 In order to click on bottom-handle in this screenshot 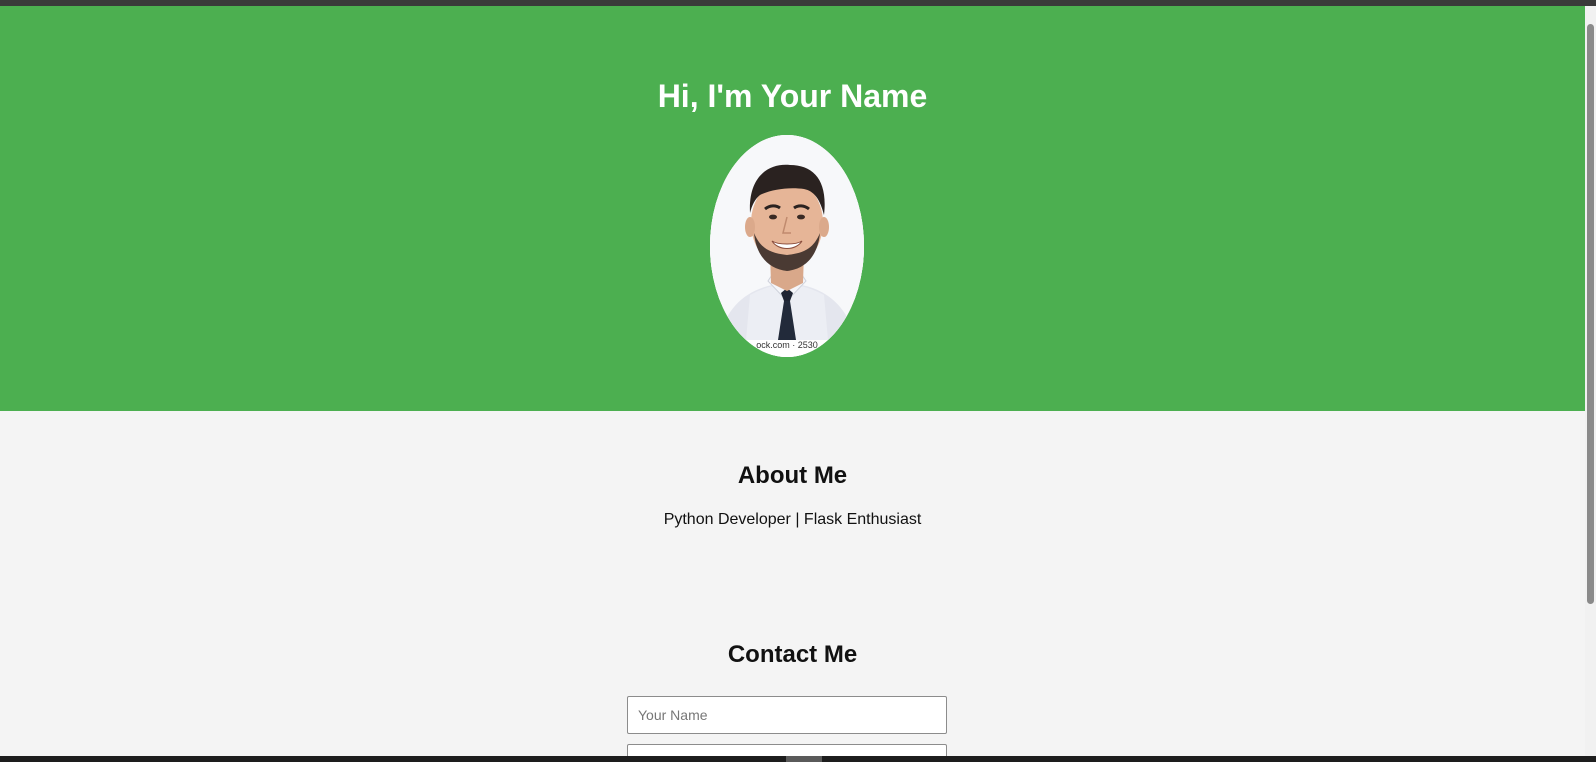, I will do `click(804, 759)`.